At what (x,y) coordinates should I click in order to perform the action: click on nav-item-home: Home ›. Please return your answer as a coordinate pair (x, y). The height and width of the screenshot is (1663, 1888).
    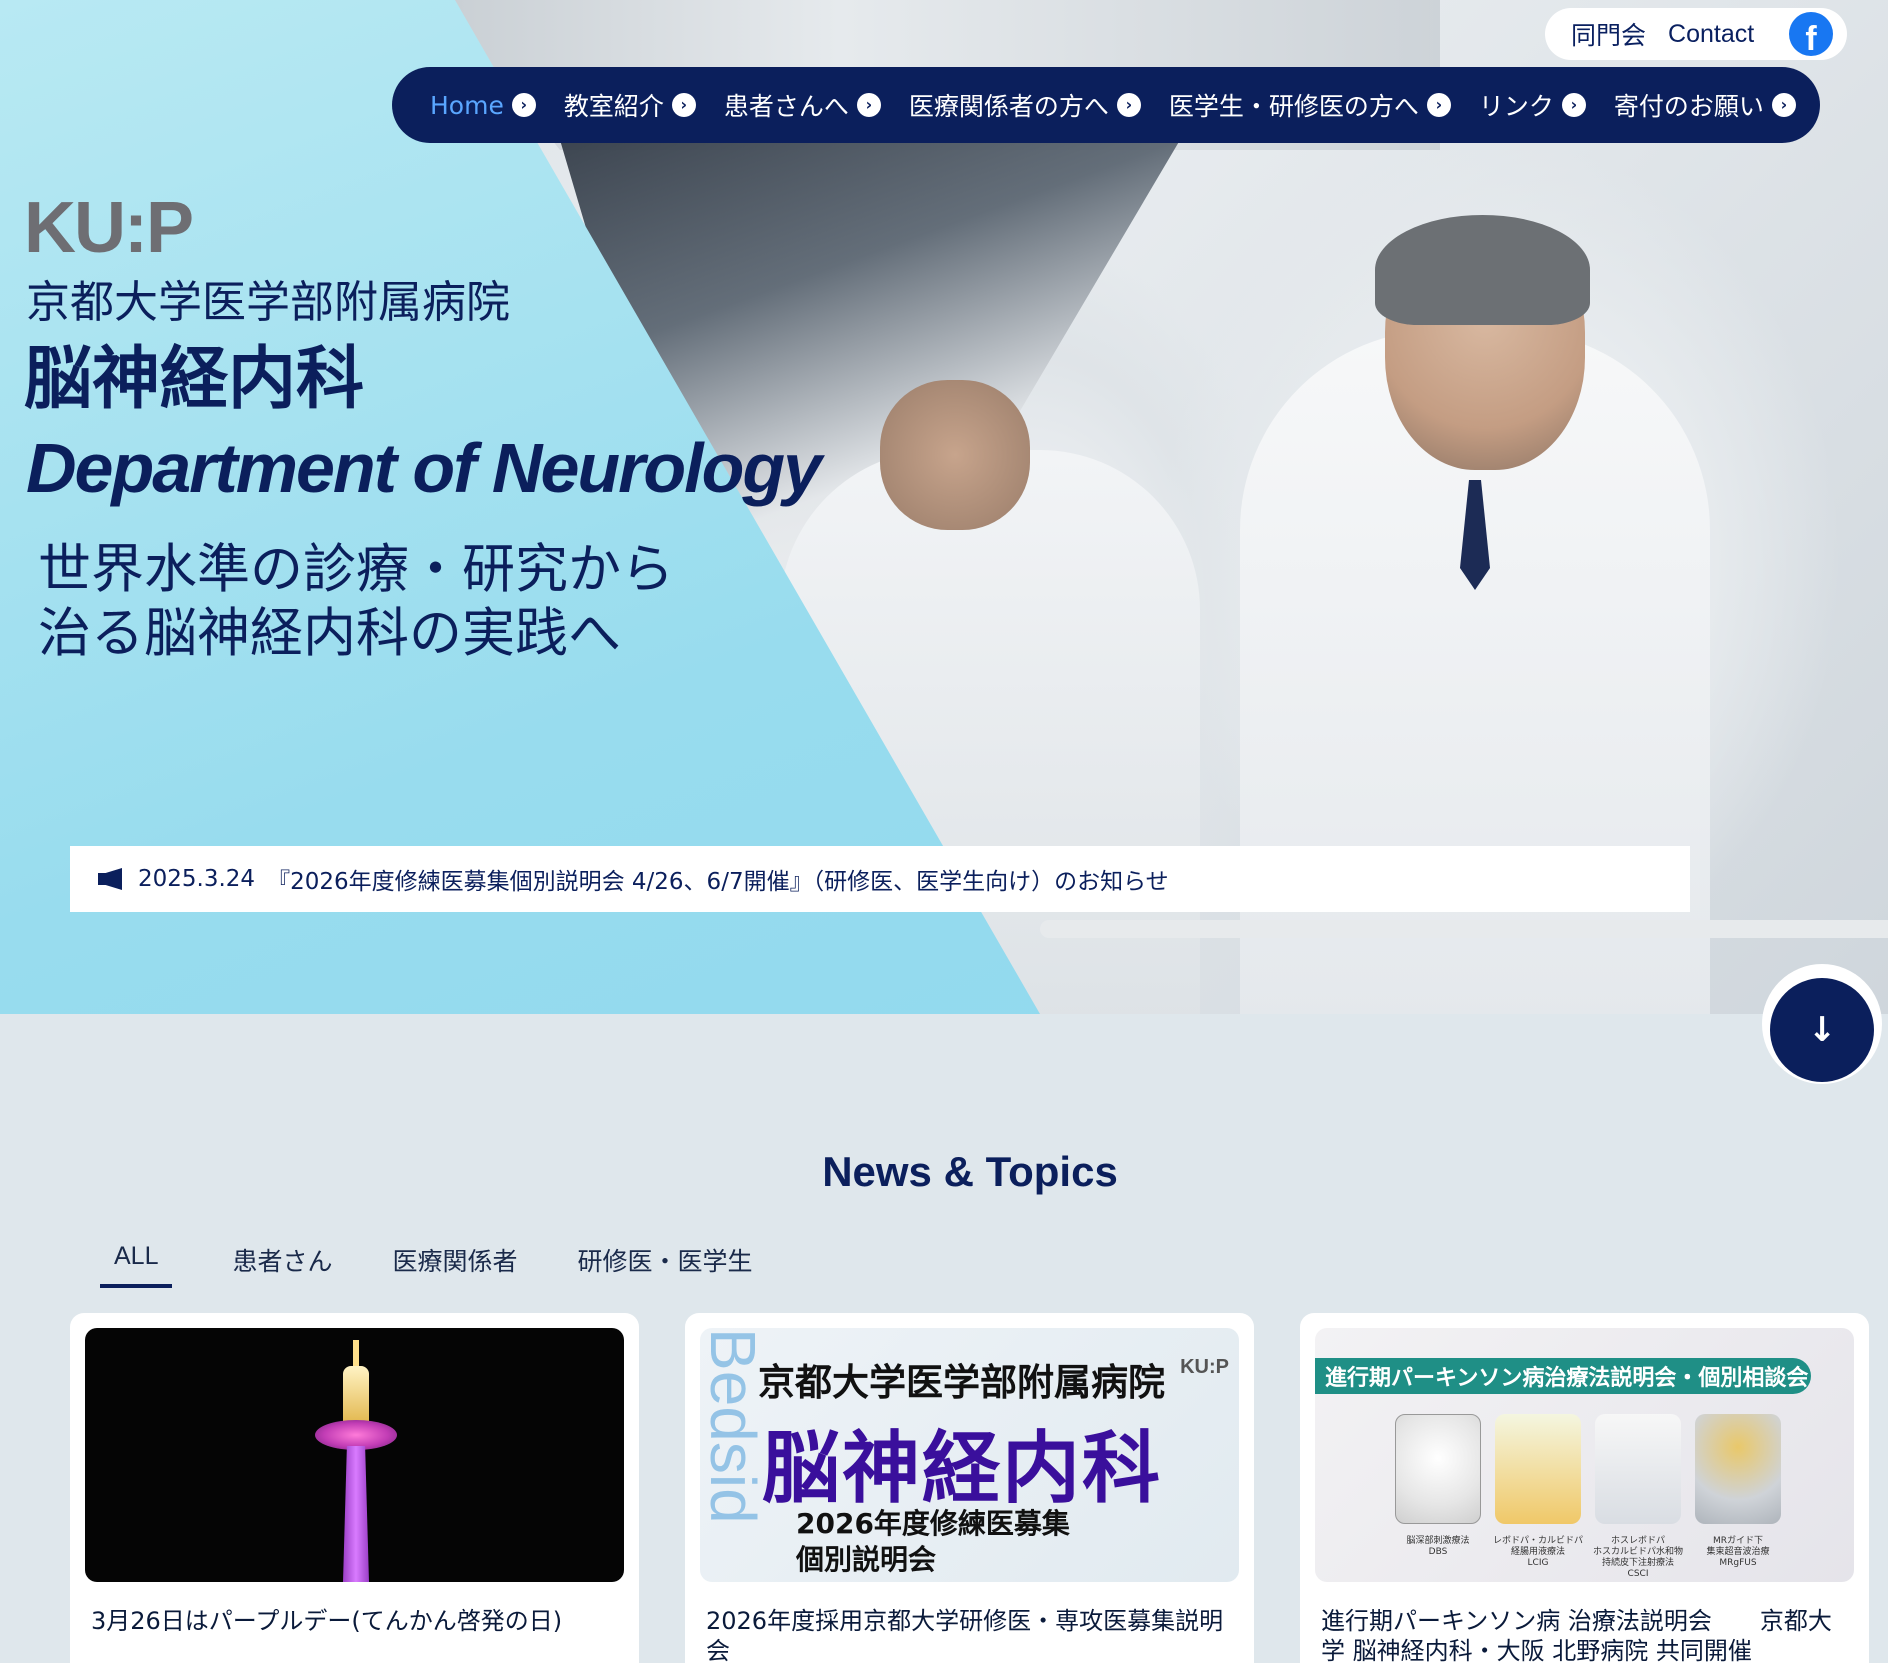
    Looking at the image, I should click on (483, 105).